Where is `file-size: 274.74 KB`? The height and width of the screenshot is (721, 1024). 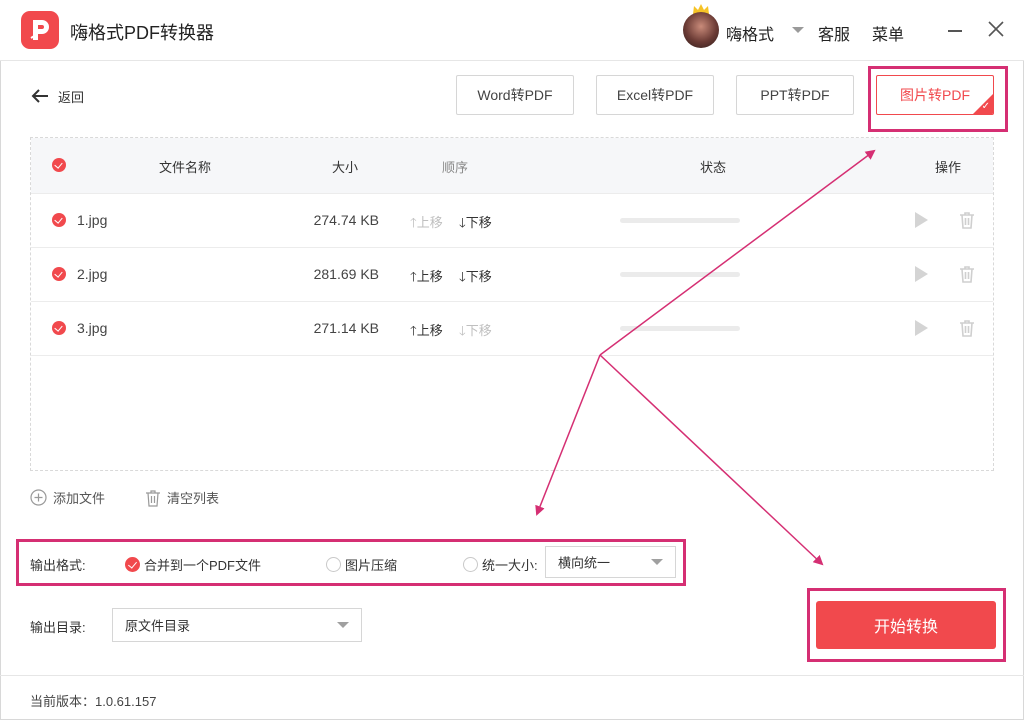
file-size: 274.74 KB is located at coordinates (346, 220).